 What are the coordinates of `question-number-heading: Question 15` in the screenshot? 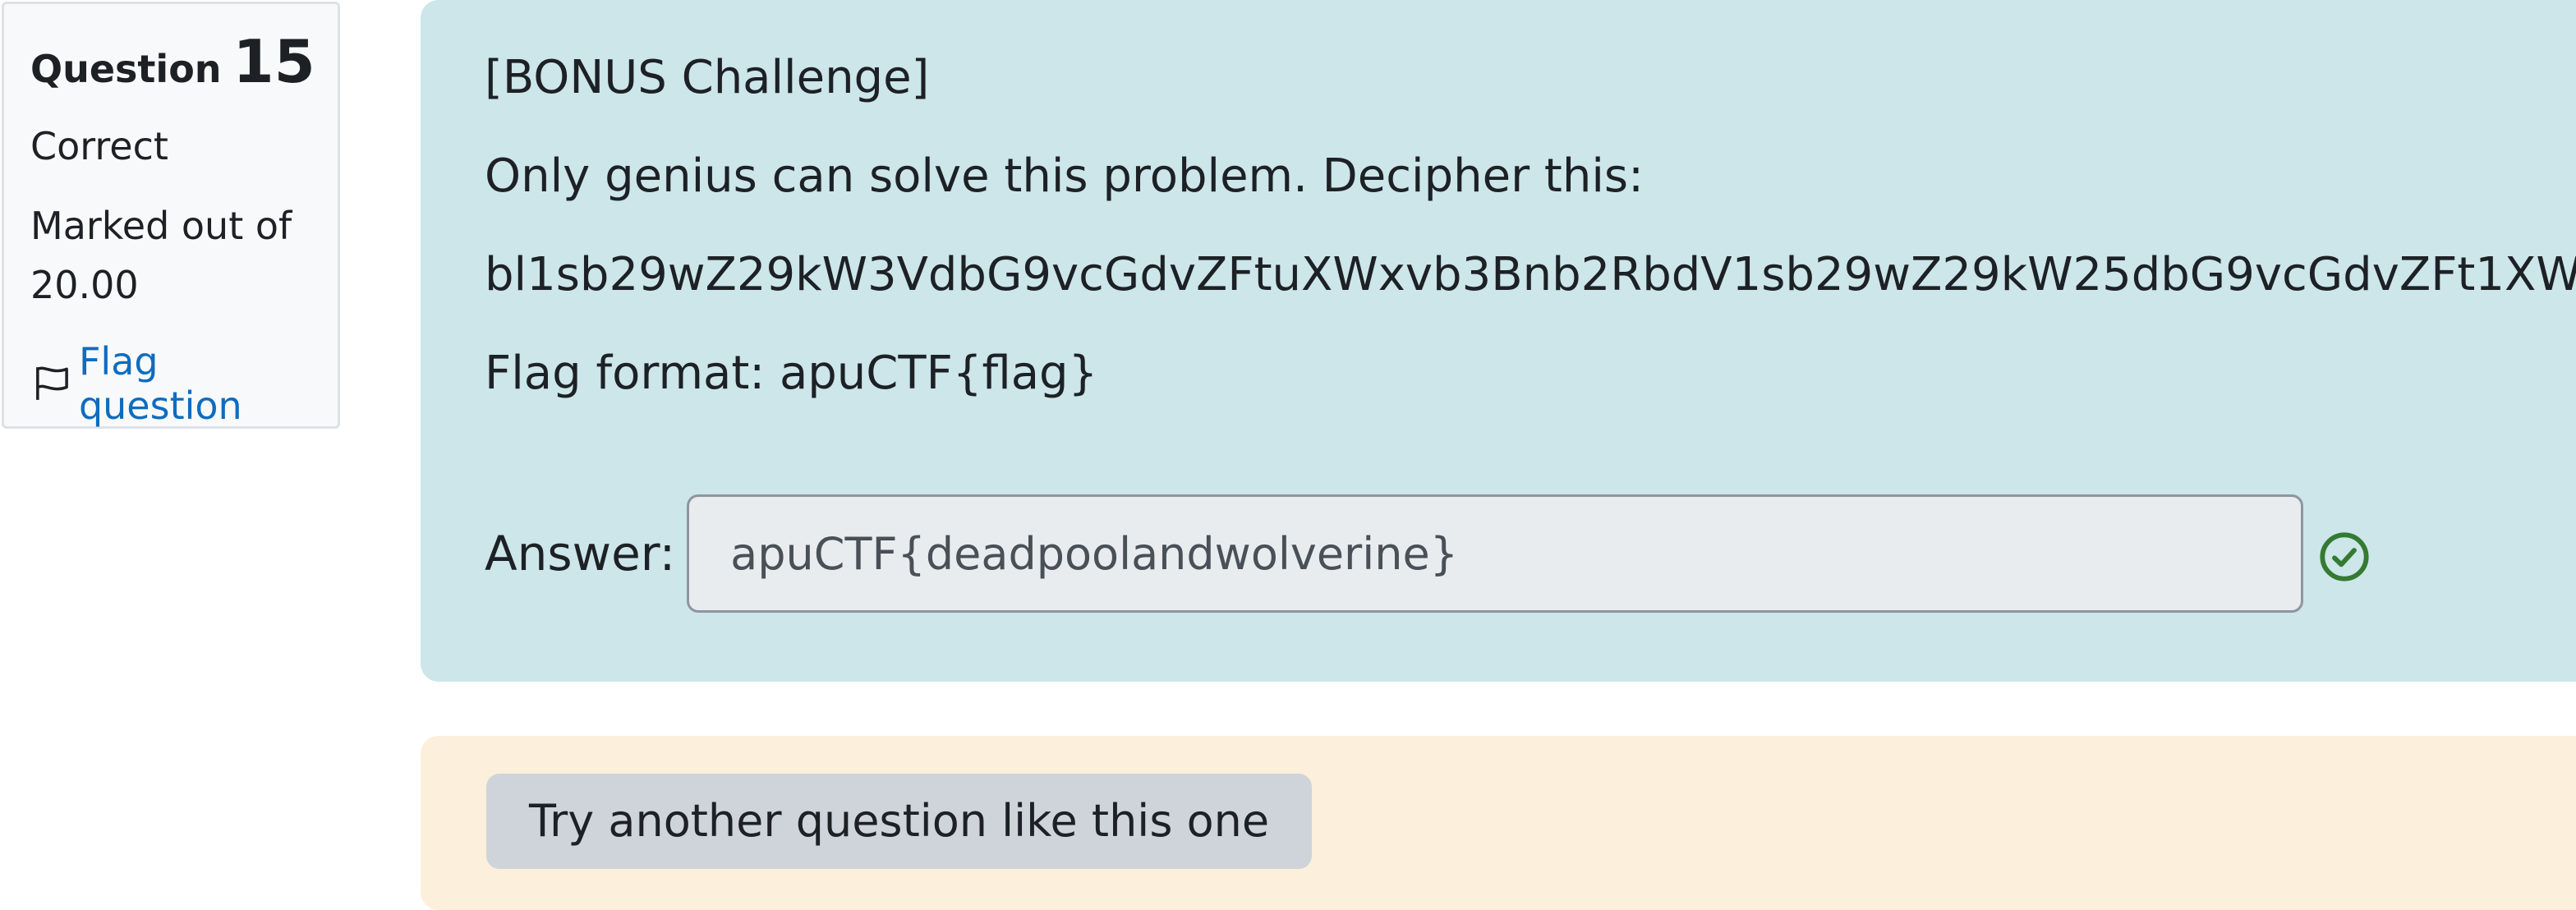 It's located at (172, 61).